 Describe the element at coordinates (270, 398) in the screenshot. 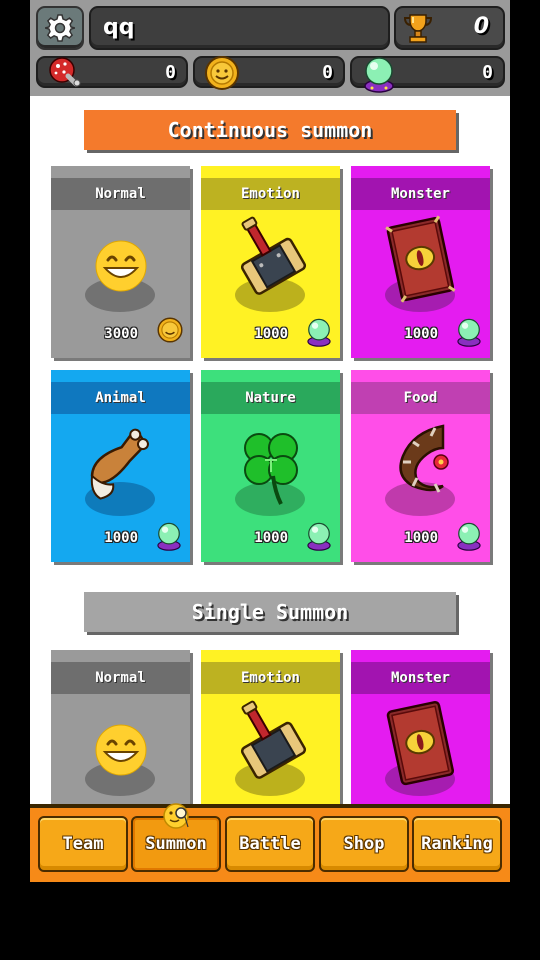

I see `card-label: Nature` at that location.